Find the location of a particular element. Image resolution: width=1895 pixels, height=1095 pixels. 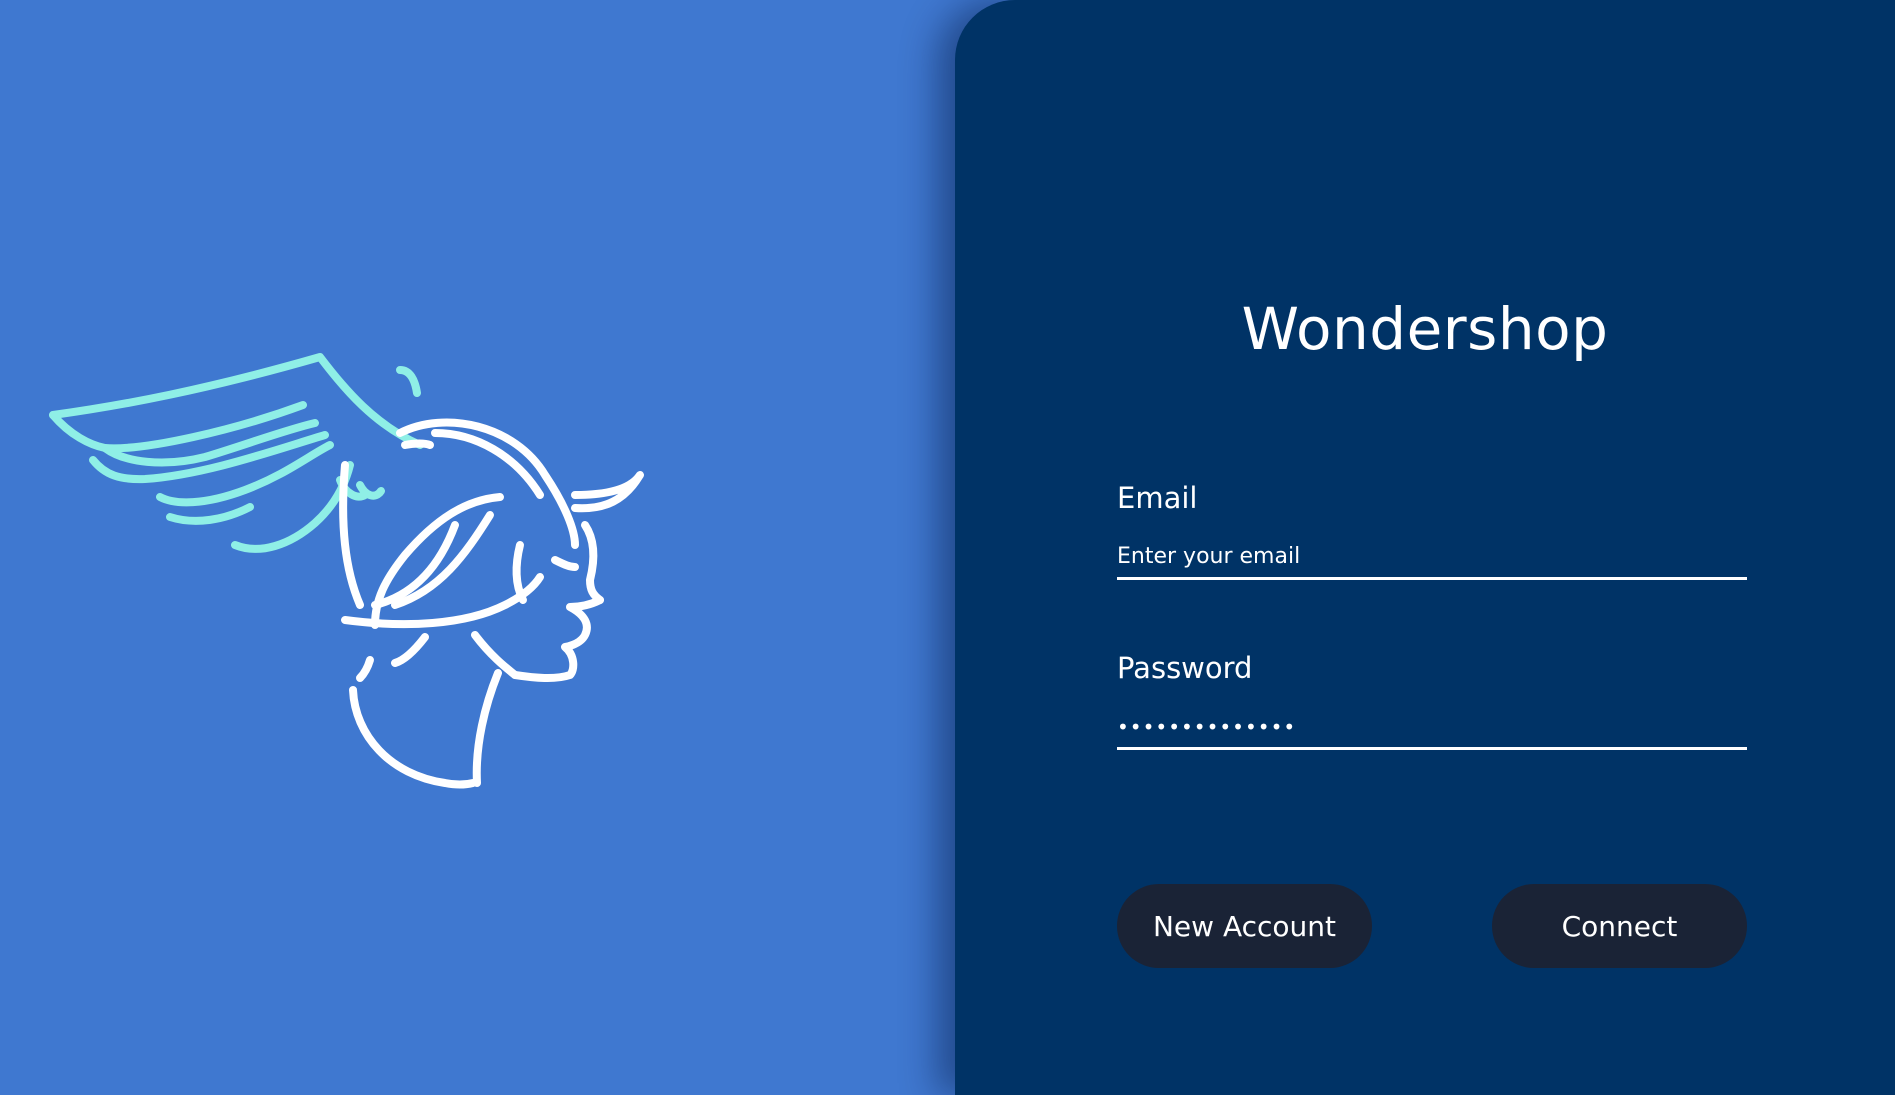

winged-helmet-head-icon is located at coordinates (346, 571).